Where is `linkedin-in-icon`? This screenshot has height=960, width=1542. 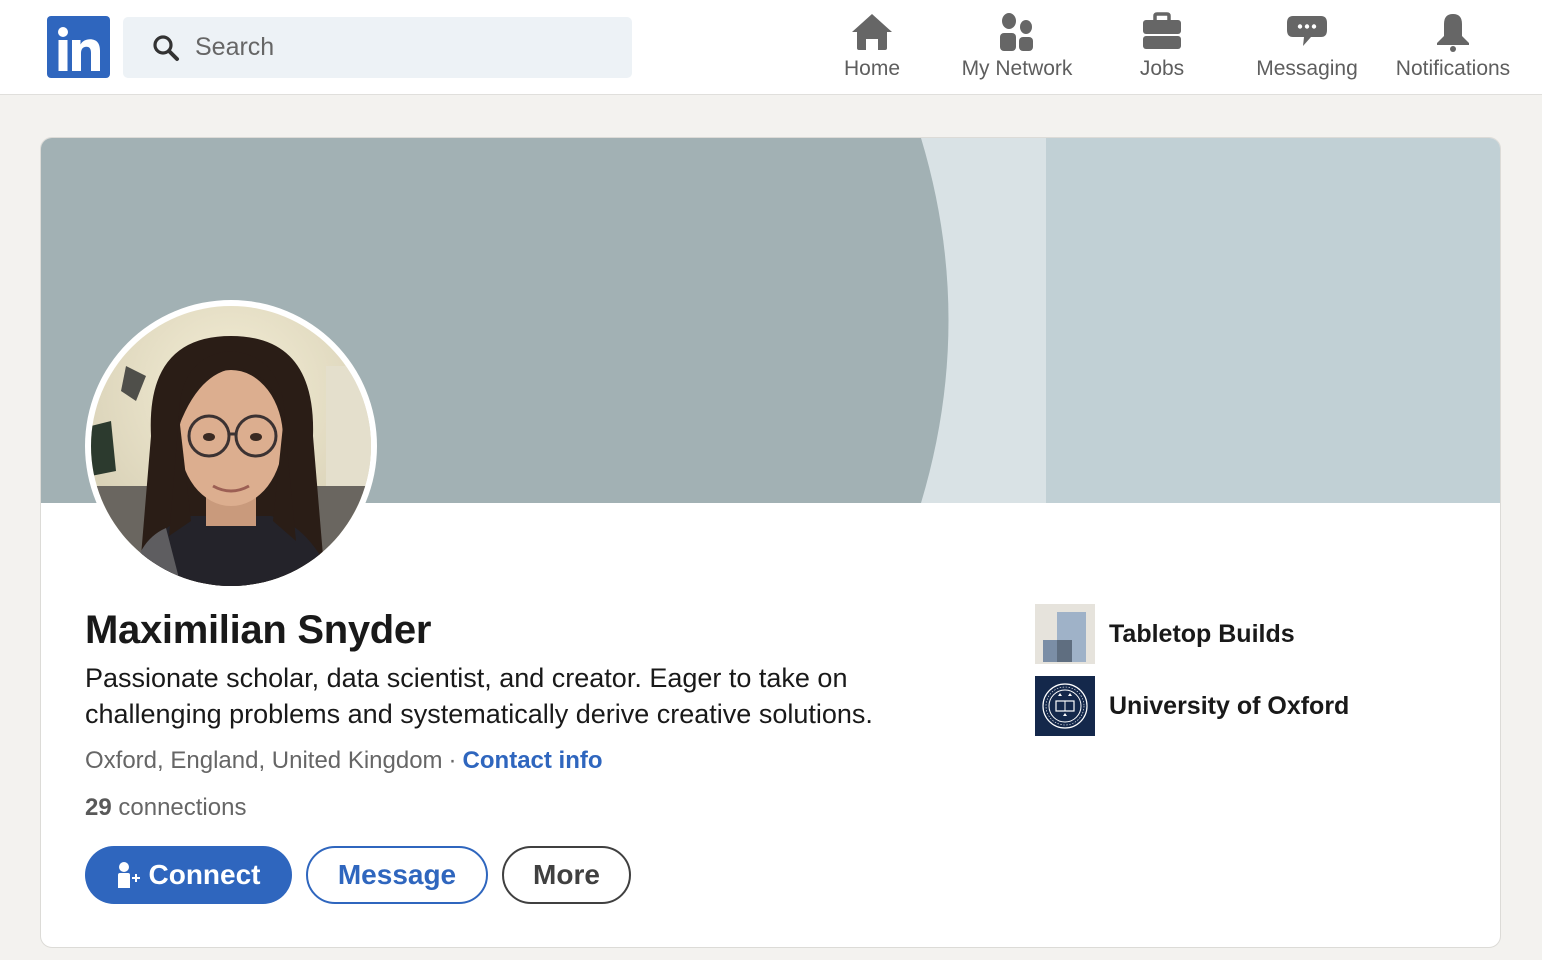
linkedin-in-icon is located at coordinates (79, 49).